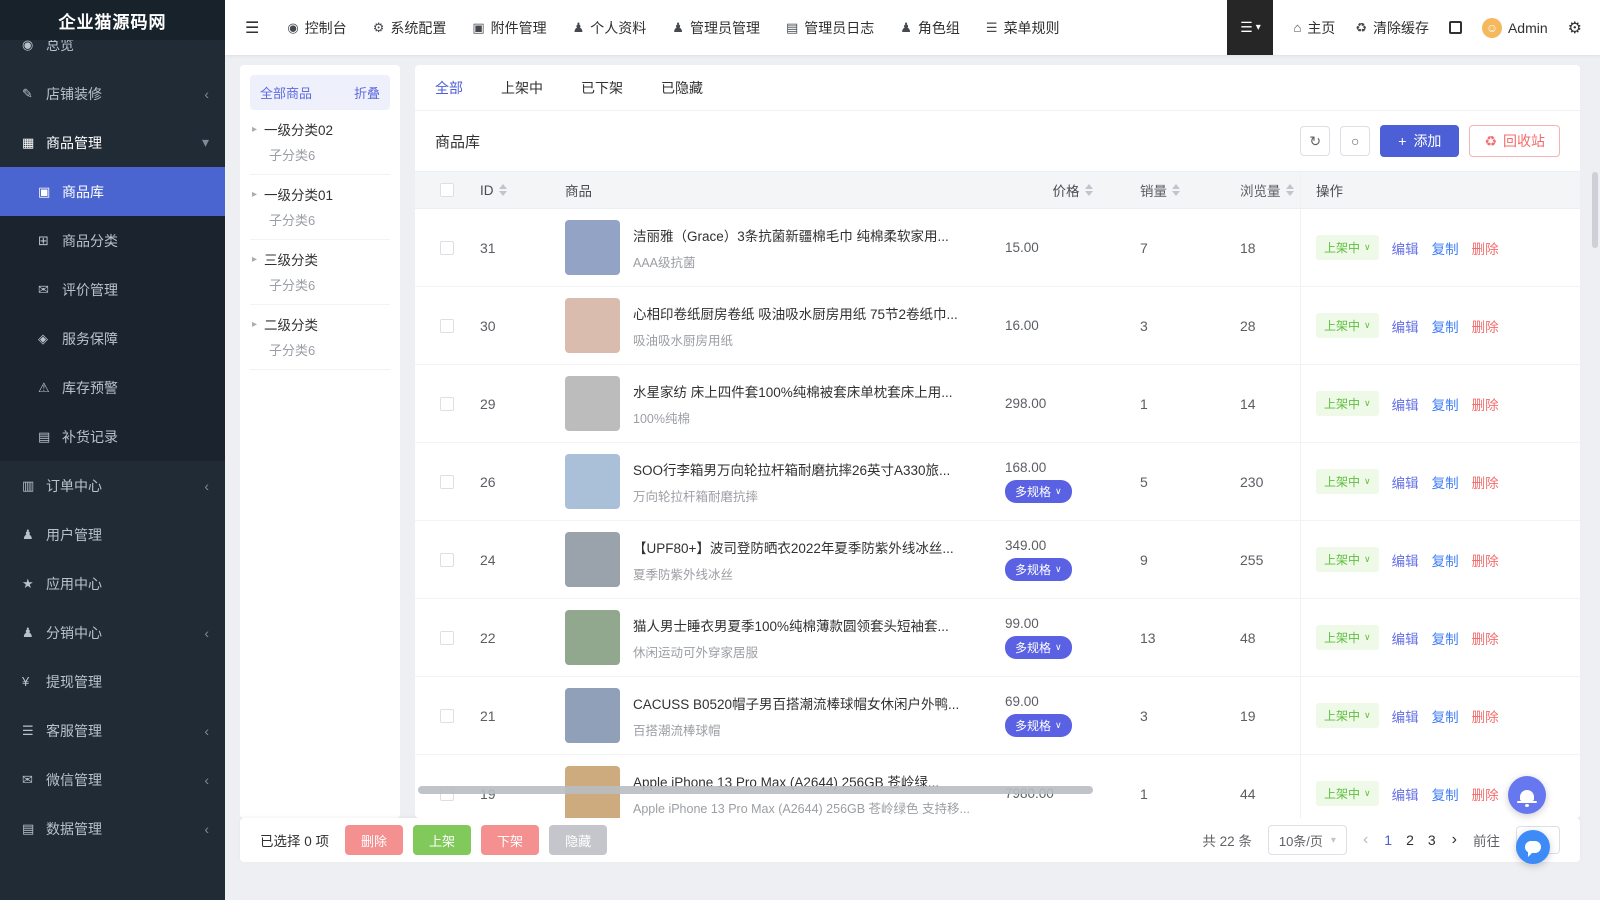  What do you see at coordinates (1514, 27) in the screenshot?
I see `admin-menu: Admin` at bounding box center [1514, 27].